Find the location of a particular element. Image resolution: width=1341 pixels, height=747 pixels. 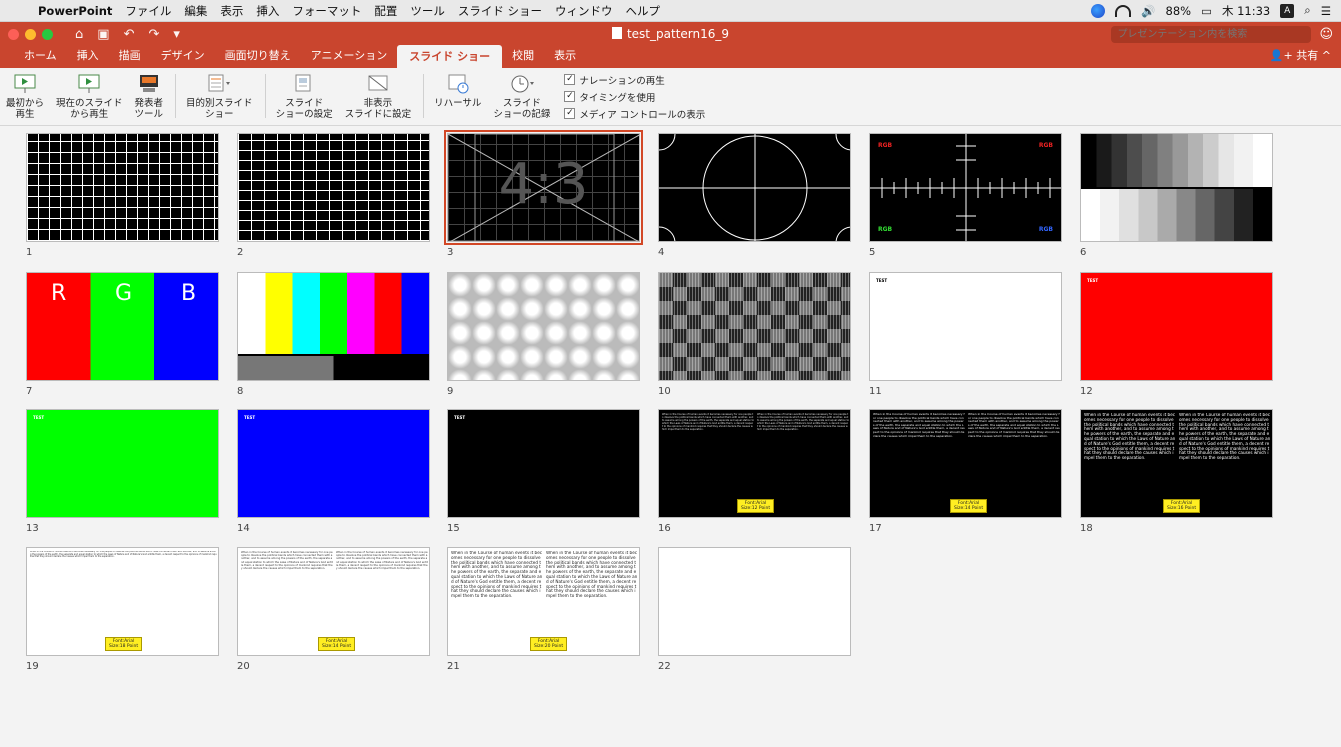

menu-slideshow: スライド ショー is located at coordinates (500, 11).